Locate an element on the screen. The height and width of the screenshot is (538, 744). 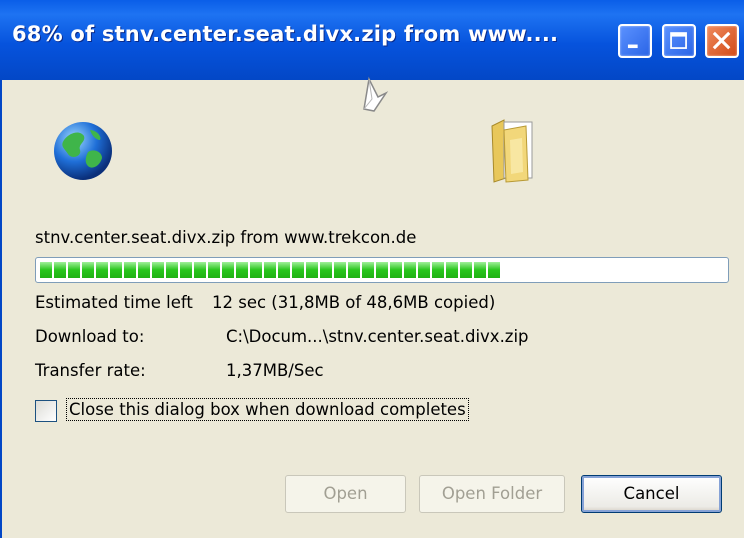
estimated-time-value: 12 sec (31,8MB of 48,6MB copied) is located at coordinates (354, 302).